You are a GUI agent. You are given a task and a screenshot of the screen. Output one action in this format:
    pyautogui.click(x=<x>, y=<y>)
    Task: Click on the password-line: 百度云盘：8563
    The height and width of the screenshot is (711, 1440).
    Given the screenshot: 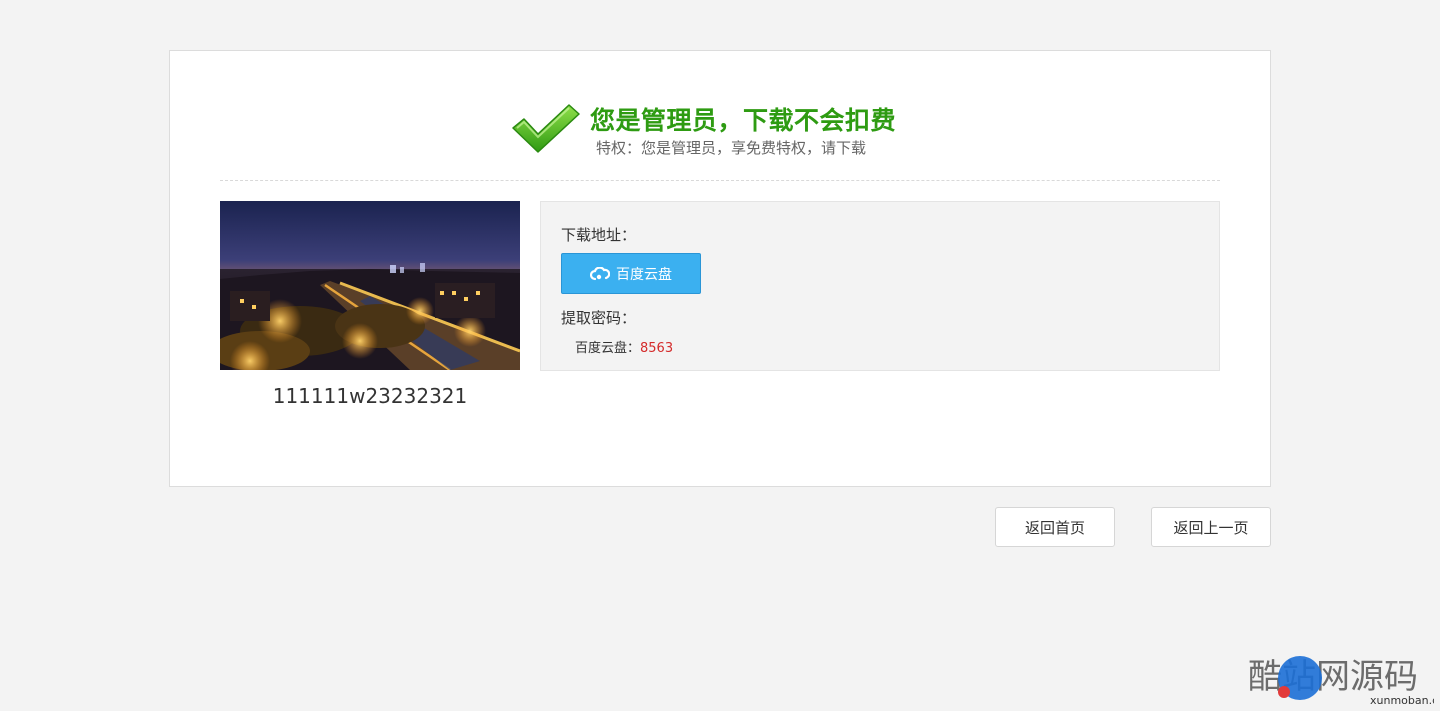 What is the action you would take?
    pyautogui.click(x=624, y=346)
    